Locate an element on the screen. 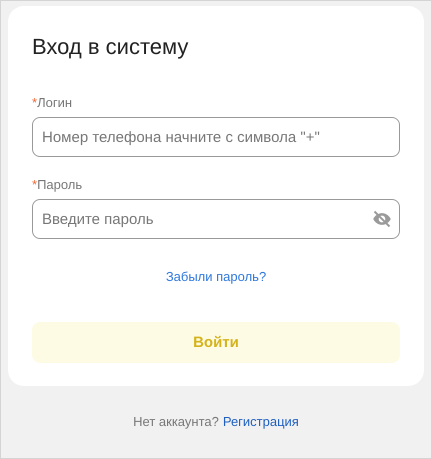 The width and height of the screenshot is (432, 459). field-label: Логин is located at coordinates (54, 102).